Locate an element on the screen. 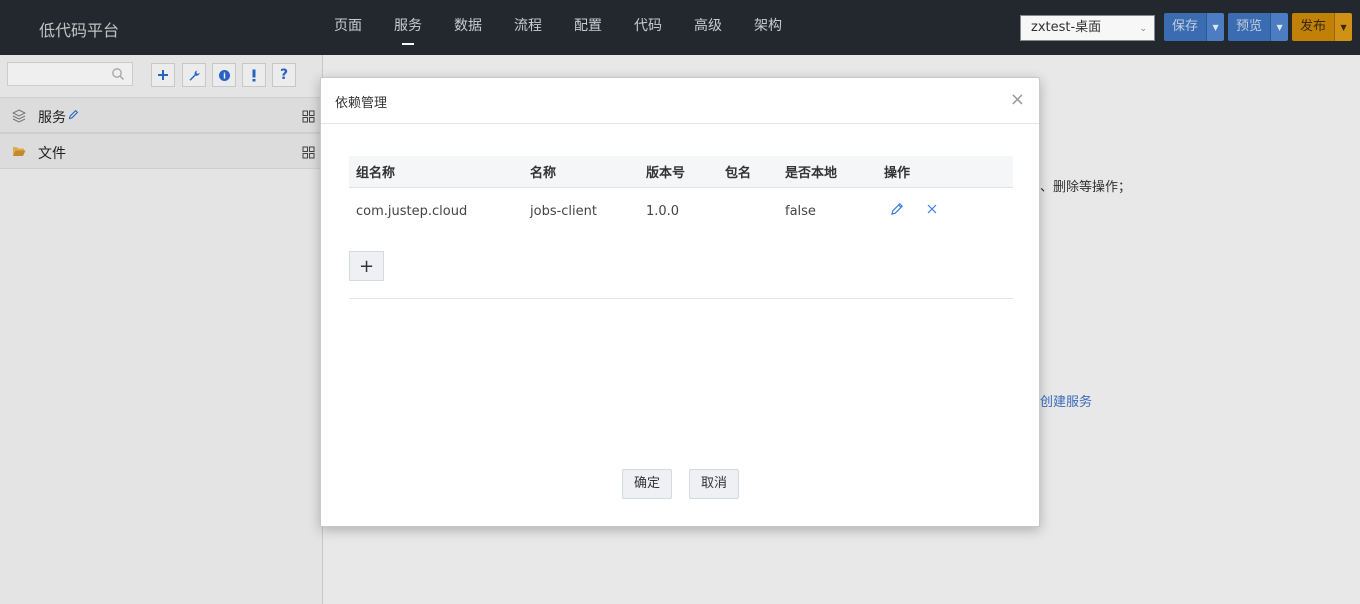 Image resolution: width=1360 pixels, height=604 pixels. column-header-actions: 操作 is located at coordinates (945, 172).